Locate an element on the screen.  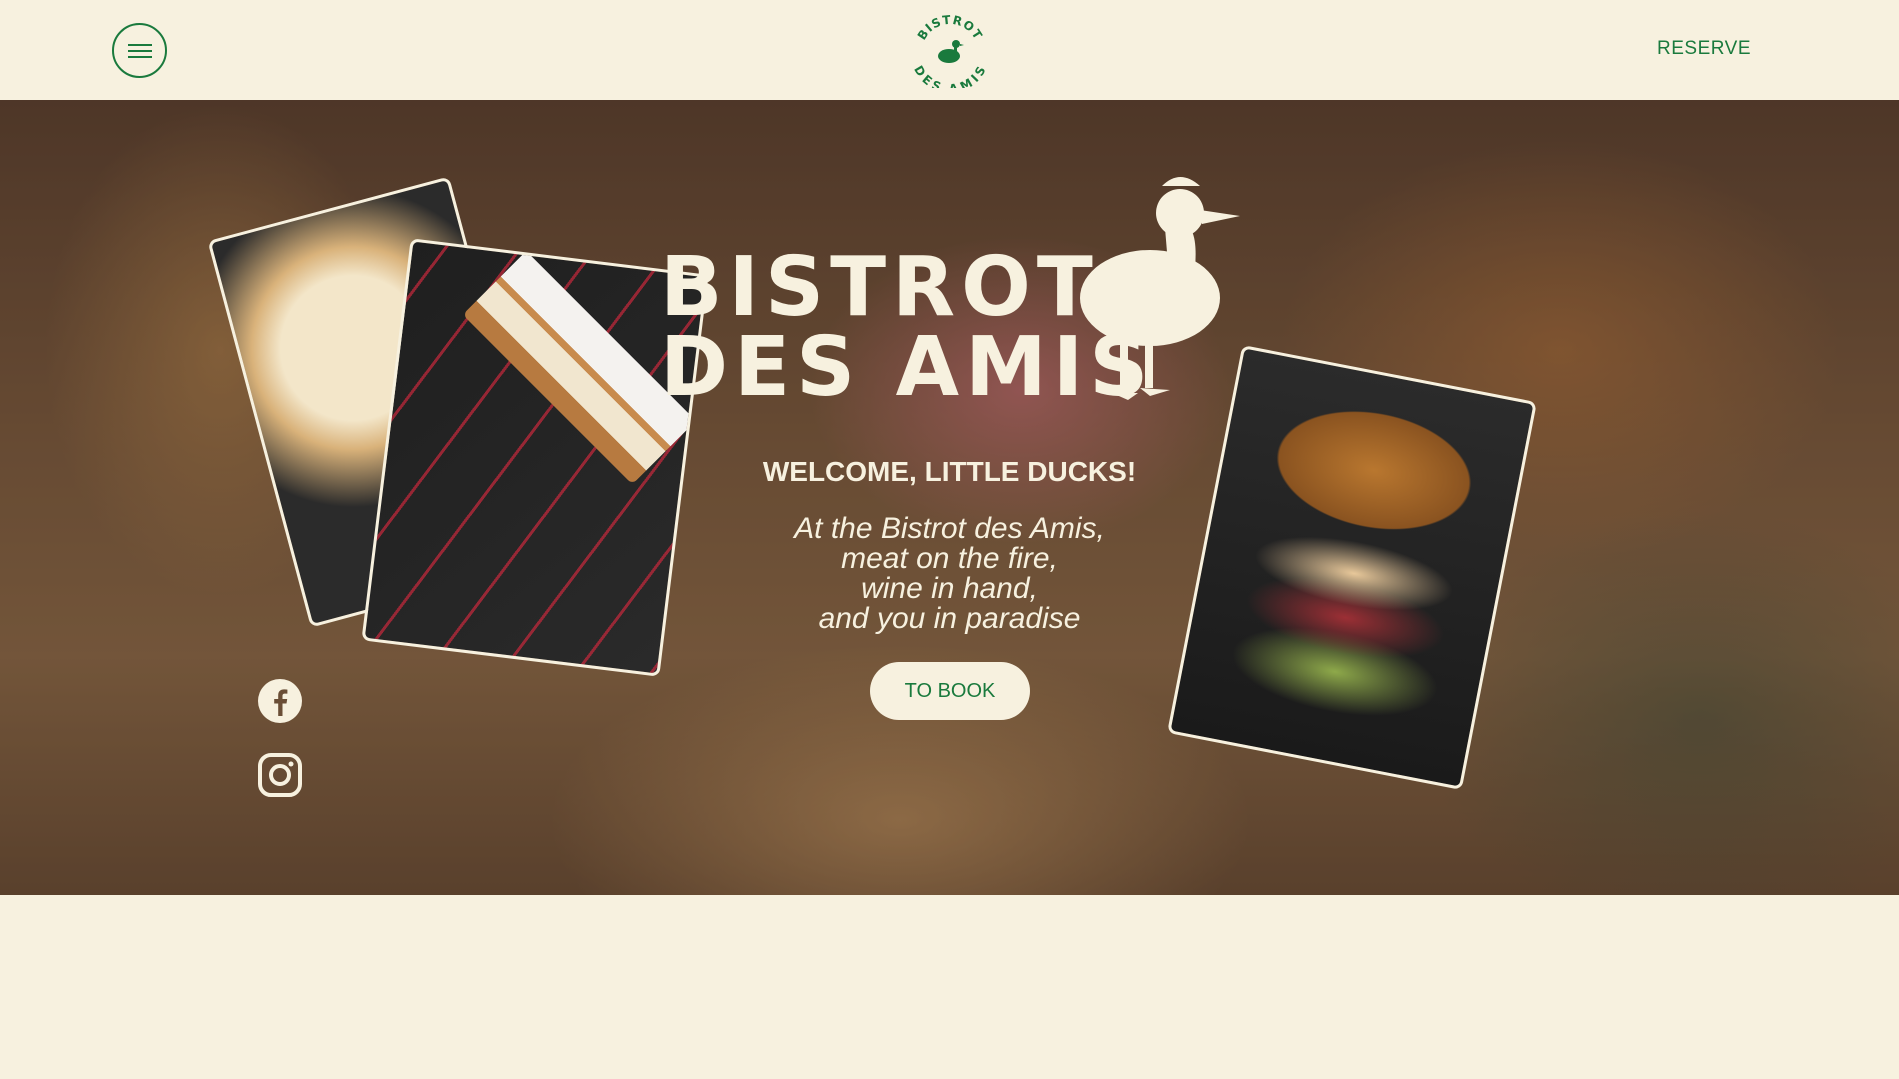
instagram-icon is located at coordinates (280, 775).